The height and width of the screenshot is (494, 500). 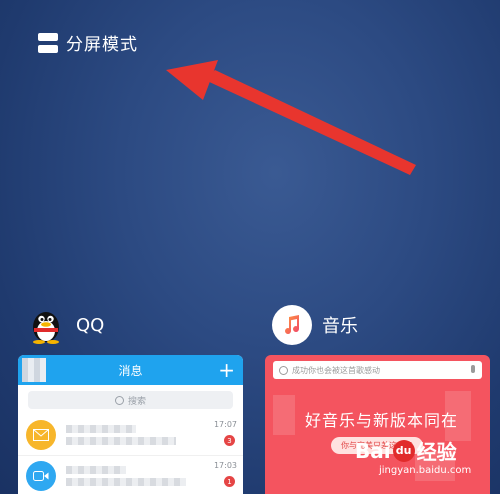 What do you see at coordinates (229, 481) in the screenshot?
I see `unread-badge: 1` at bounding box center [229, 481].